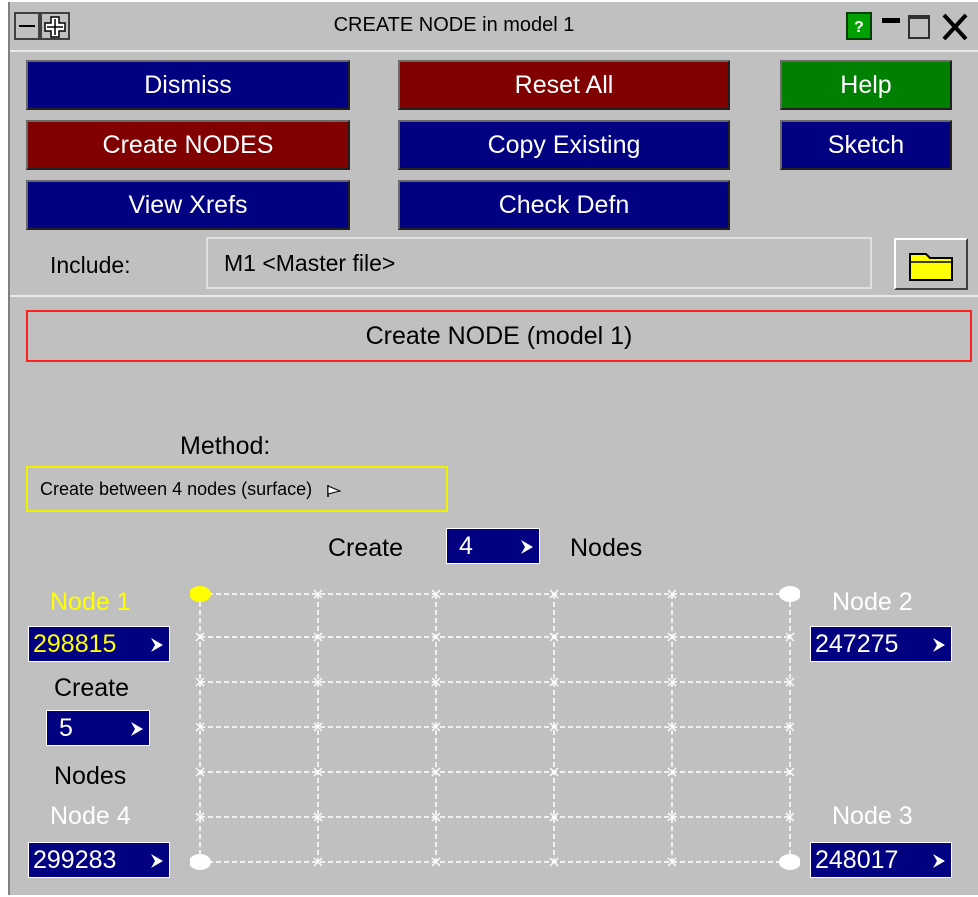  I want to click on minimize-icon, so click(891, 26).